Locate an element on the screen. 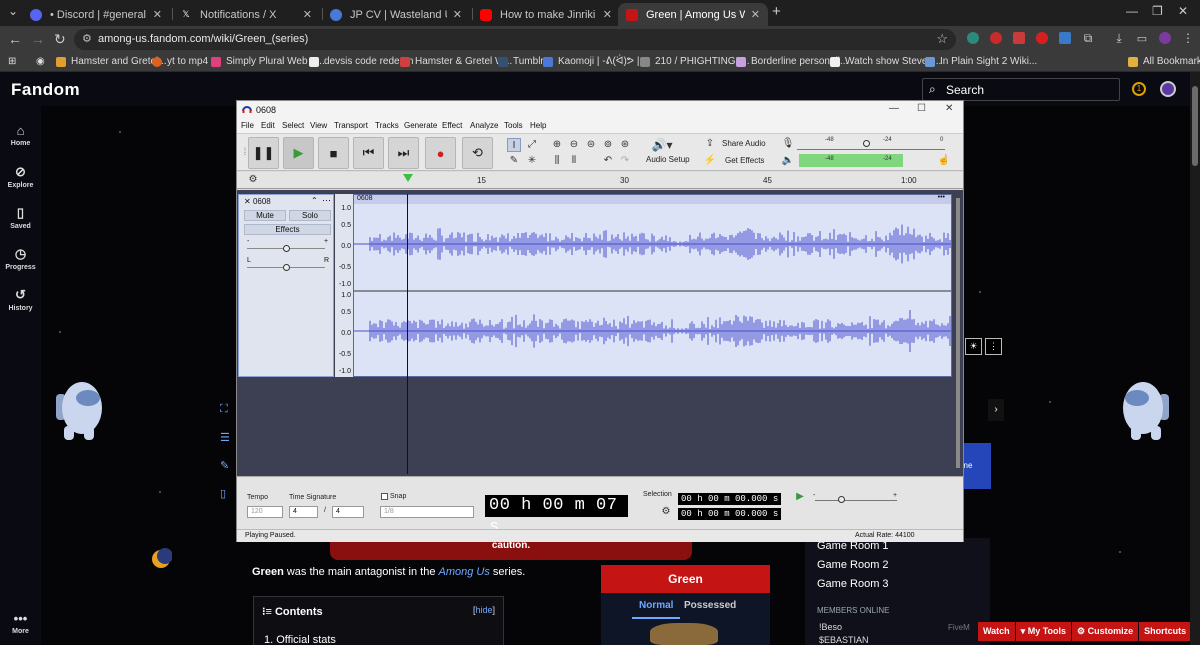 This screenshot has height=645, width=1200. pan-knob is located at coordinates (286, 267).